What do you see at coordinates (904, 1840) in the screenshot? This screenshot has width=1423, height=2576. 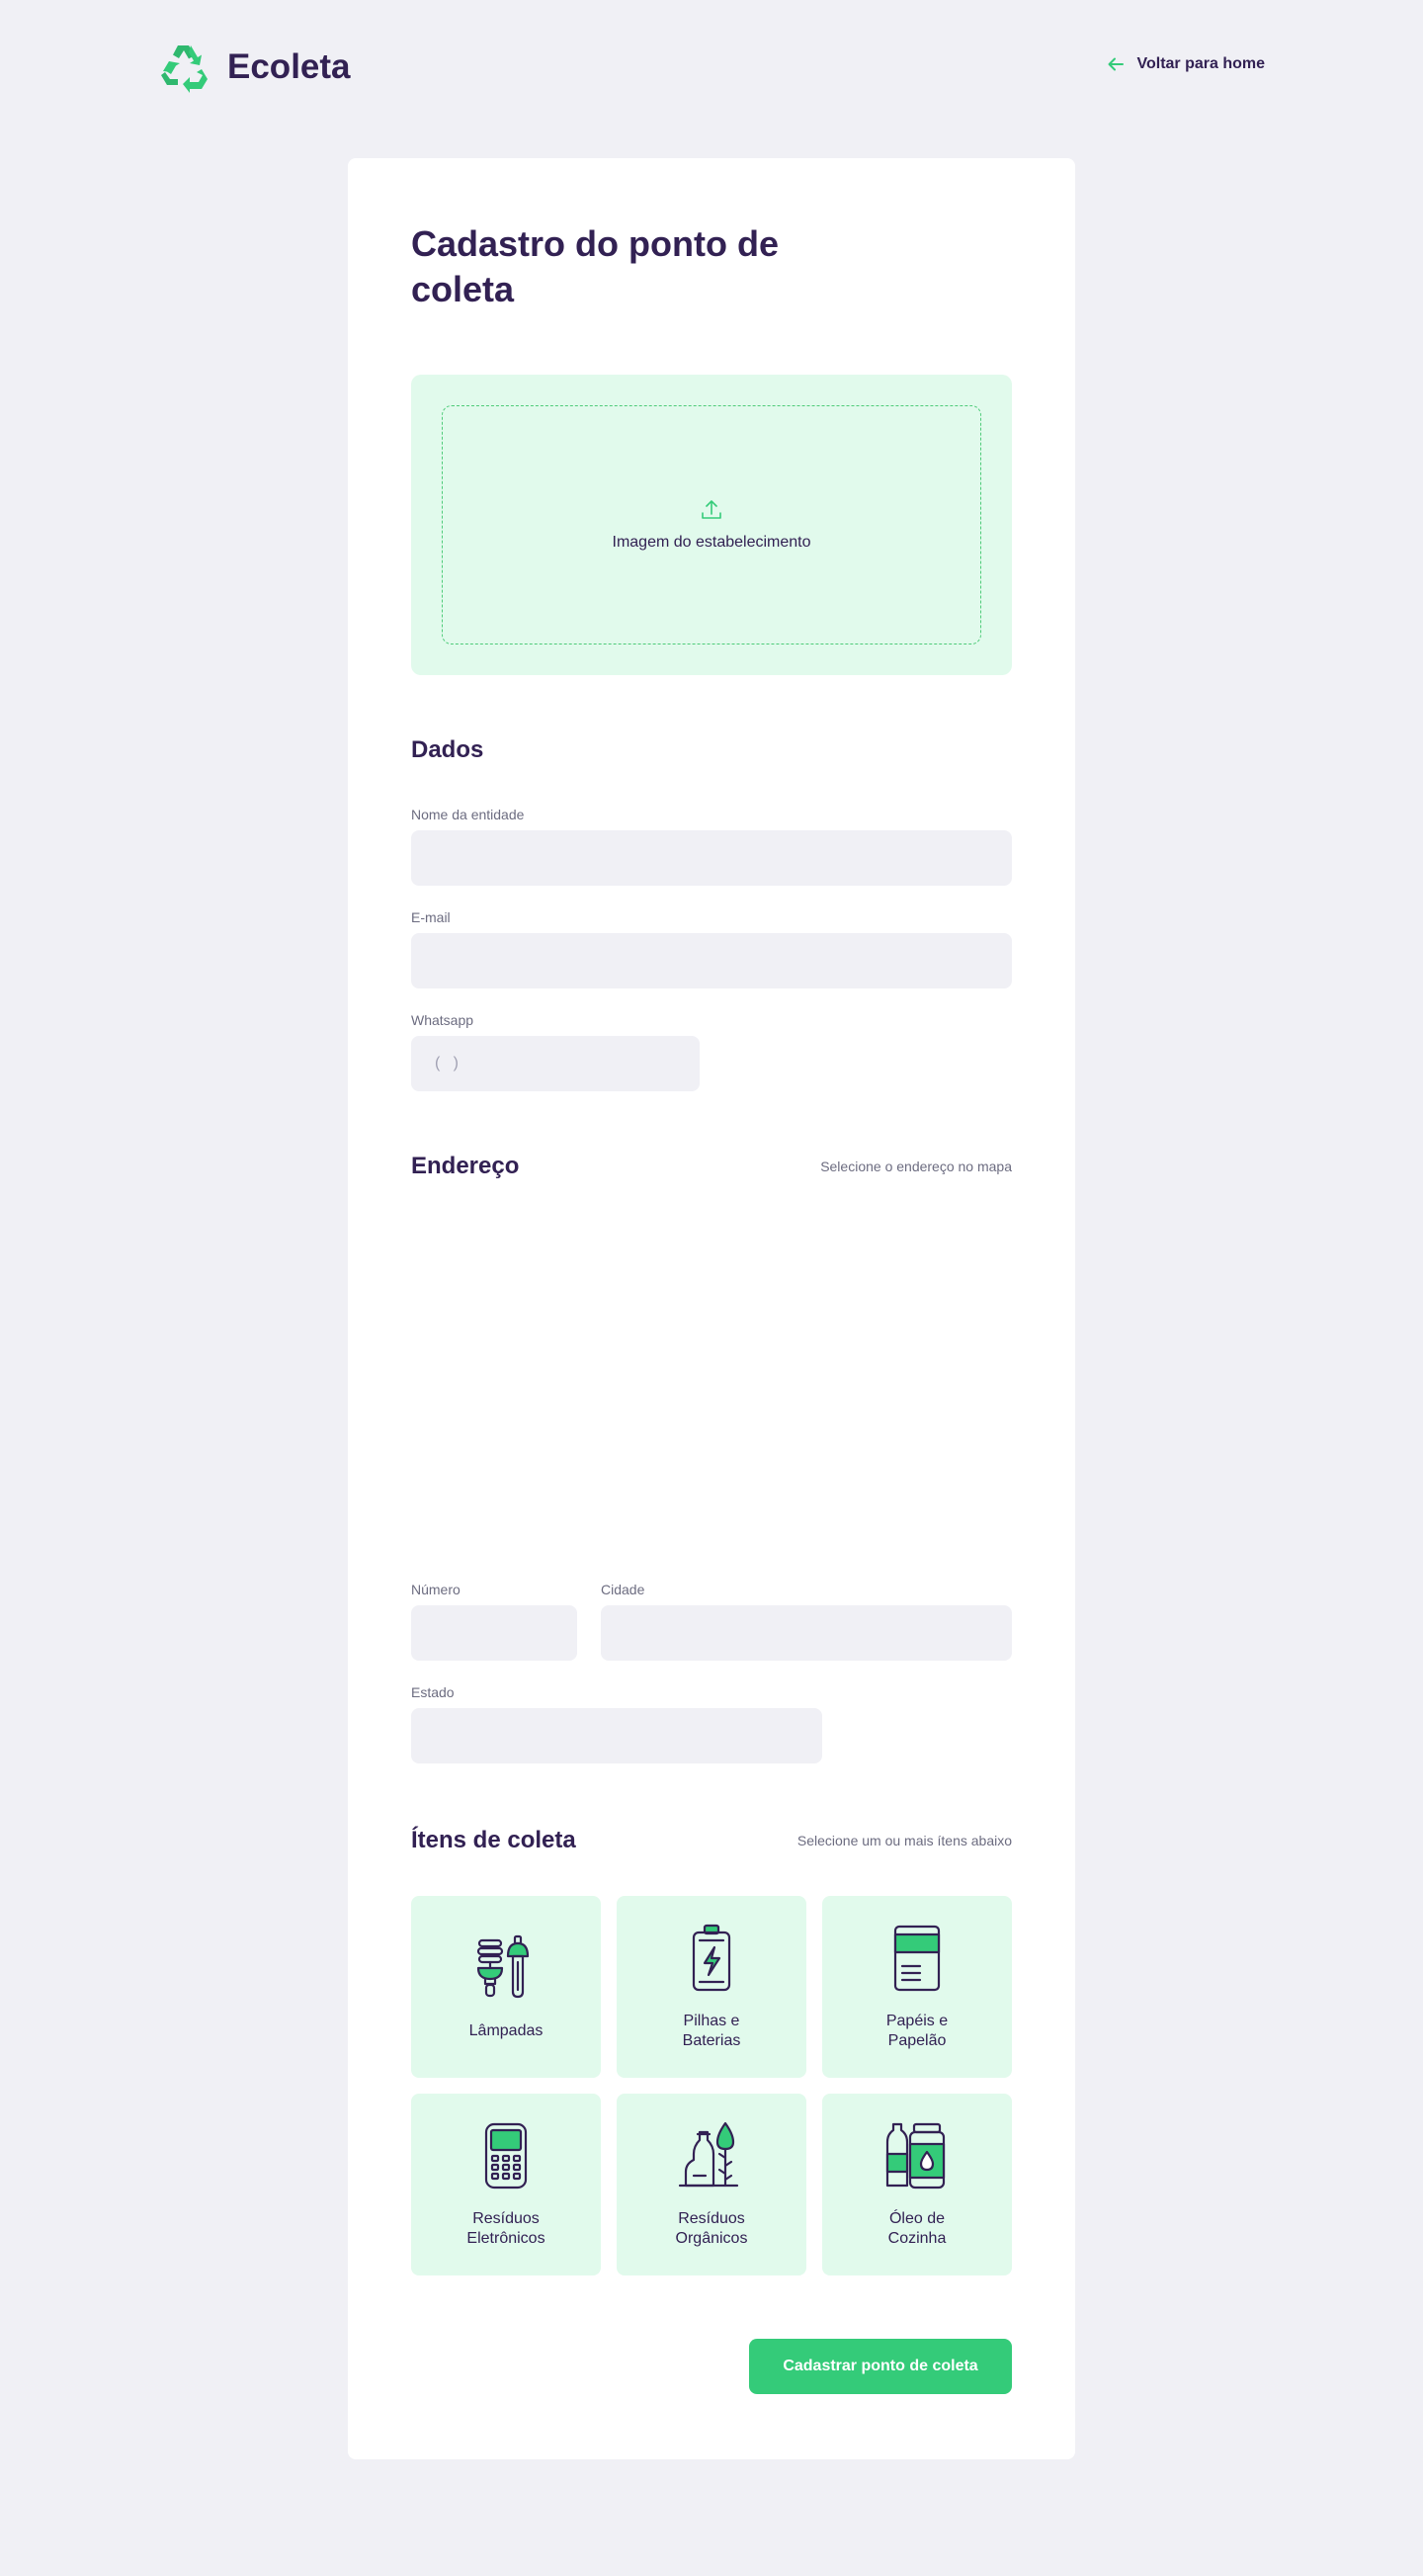 I see `itens-hint: Selecione um ou mais ítens abaixo` at bounding box center [904, 1840].